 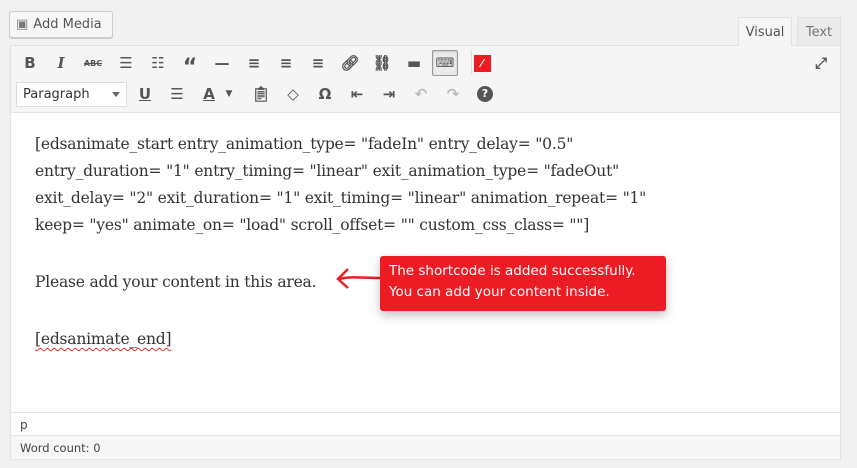 What do you see at coordinates (71, 94) in the screenshot?
I see `format-select: Paragraph` at bounding box center [71, 94].